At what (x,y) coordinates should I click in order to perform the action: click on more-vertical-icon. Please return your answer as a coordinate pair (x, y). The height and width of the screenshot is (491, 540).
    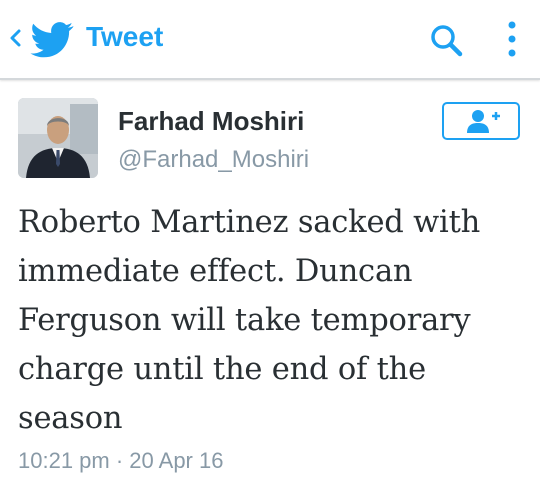
    Looking at the image, I should click on (512, 39).